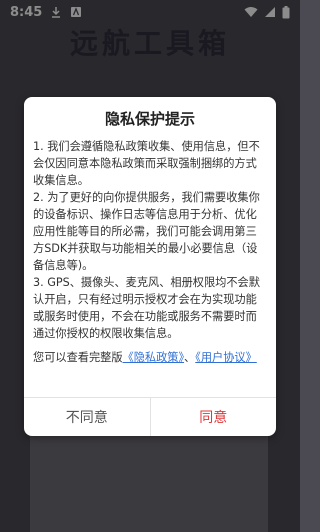  Describe the element at coordinates (226, 357) in the screenshot. I see `user-agreement-link: 《用户协议》` at that location.